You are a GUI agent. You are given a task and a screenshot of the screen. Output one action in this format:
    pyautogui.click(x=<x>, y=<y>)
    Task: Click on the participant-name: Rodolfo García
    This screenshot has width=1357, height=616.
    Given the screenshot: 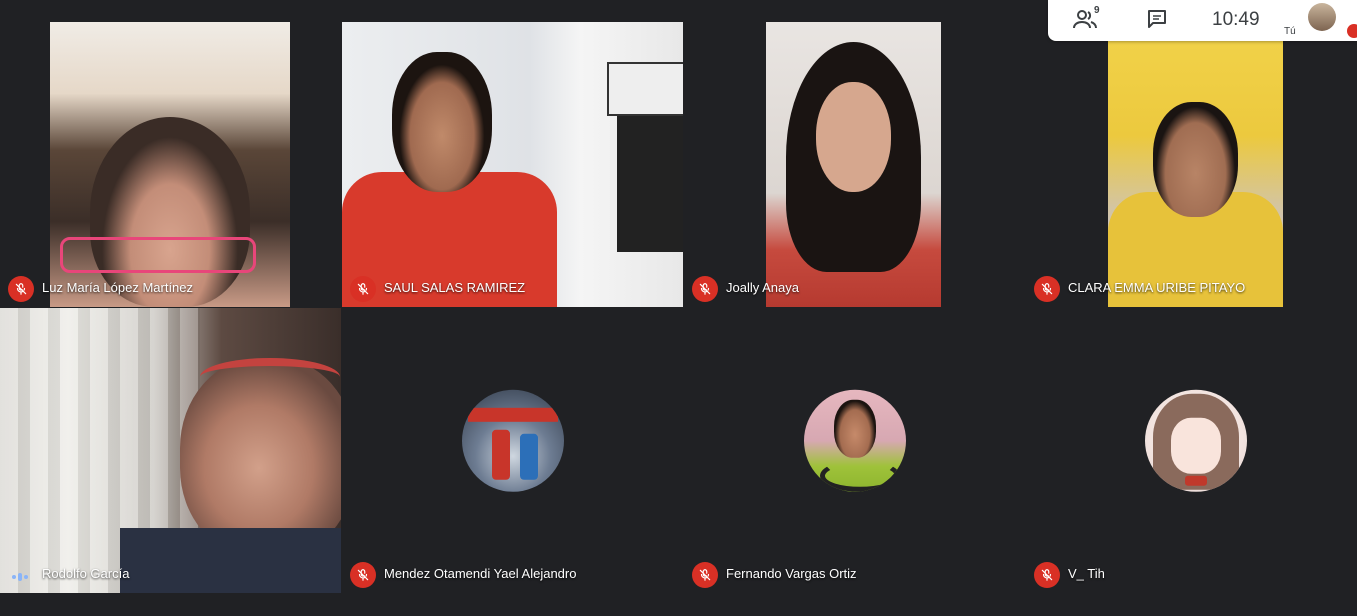 What is the action you would take?
    pyautogui.click(x=86, y=573)
    